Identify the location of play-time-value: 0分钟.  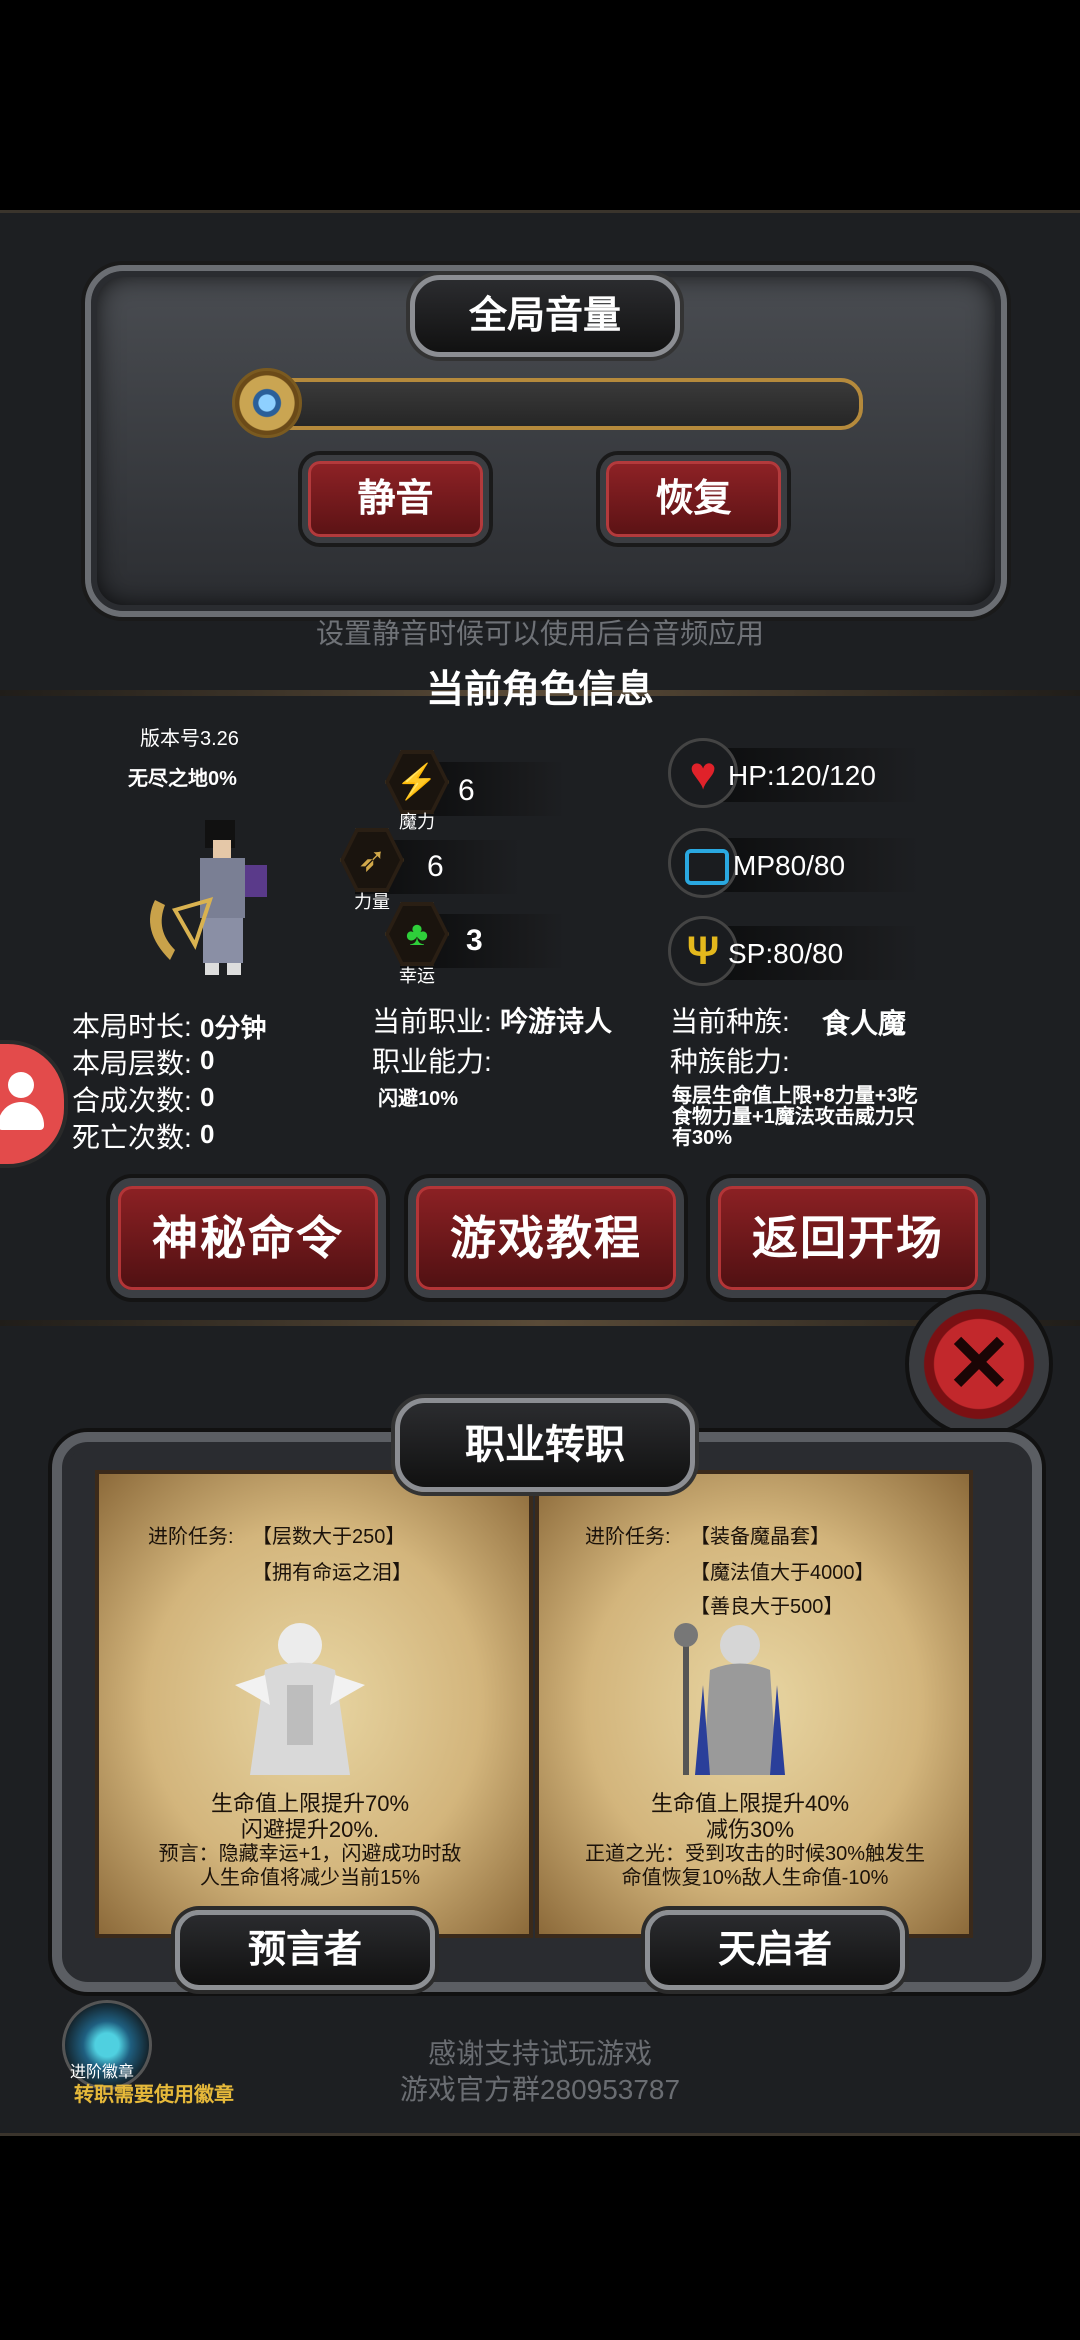
(233, 1028).